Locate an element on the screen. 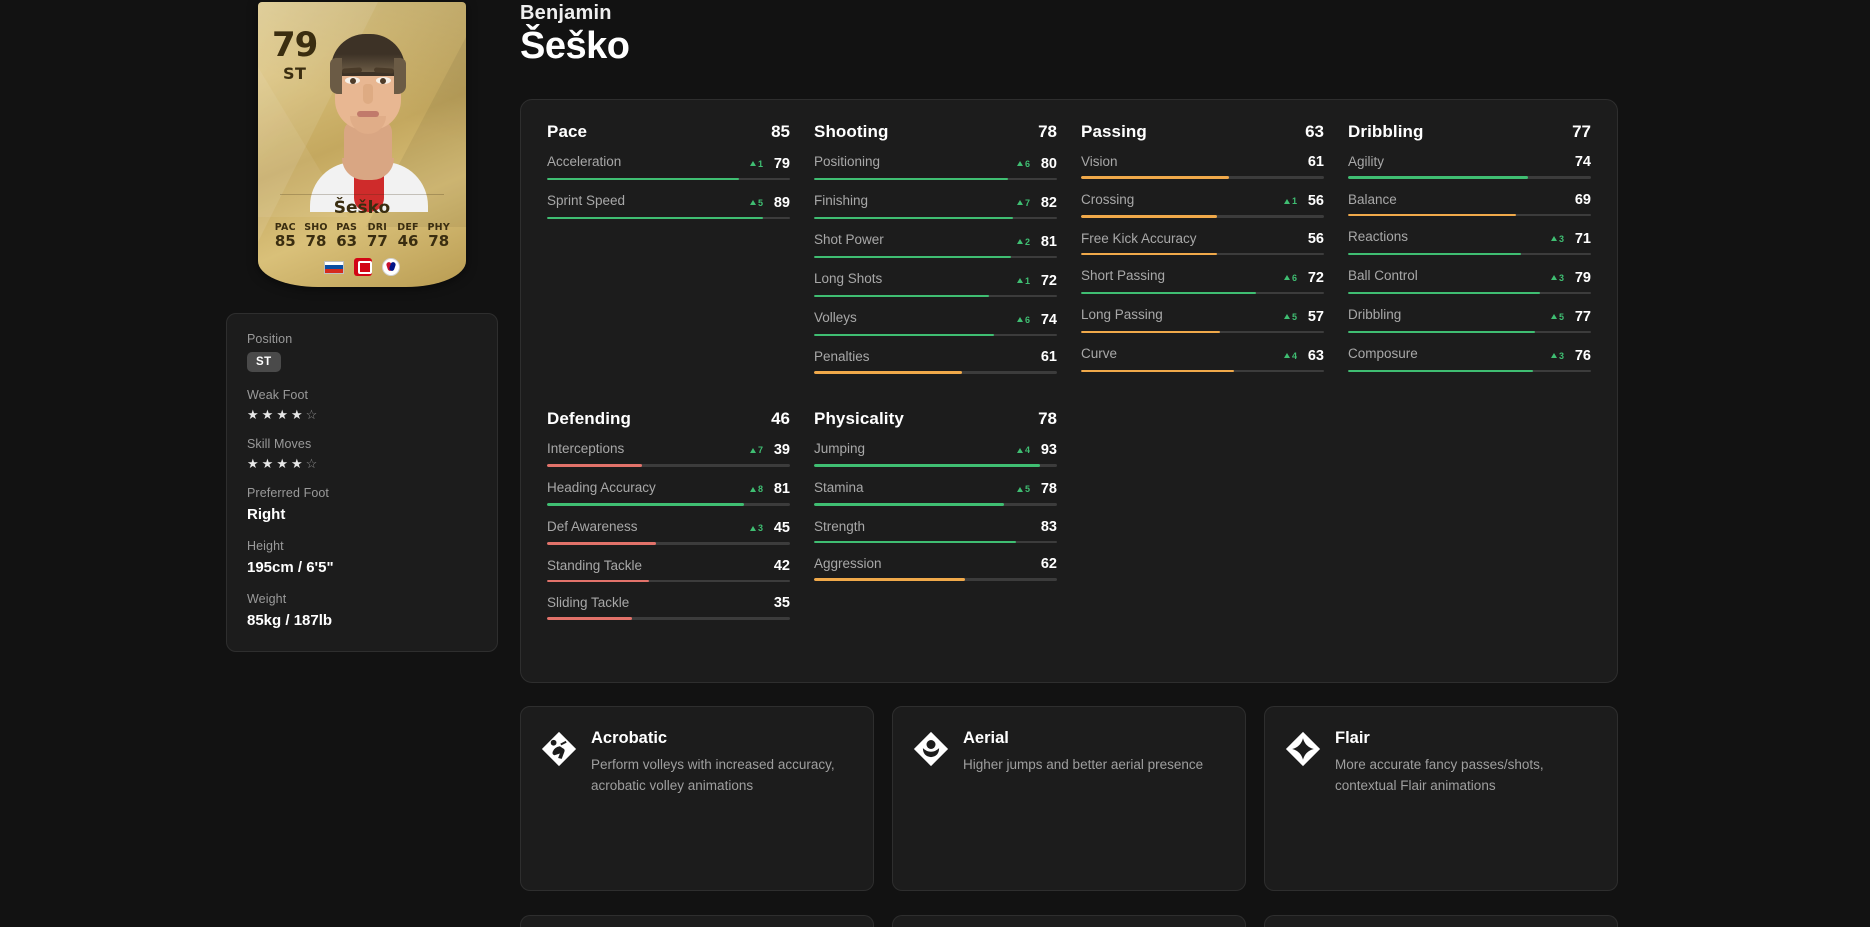 This screenshot has width=1870, height=927. stat-label: Free Kick Accuracy is located at coordinates (1139, 238).